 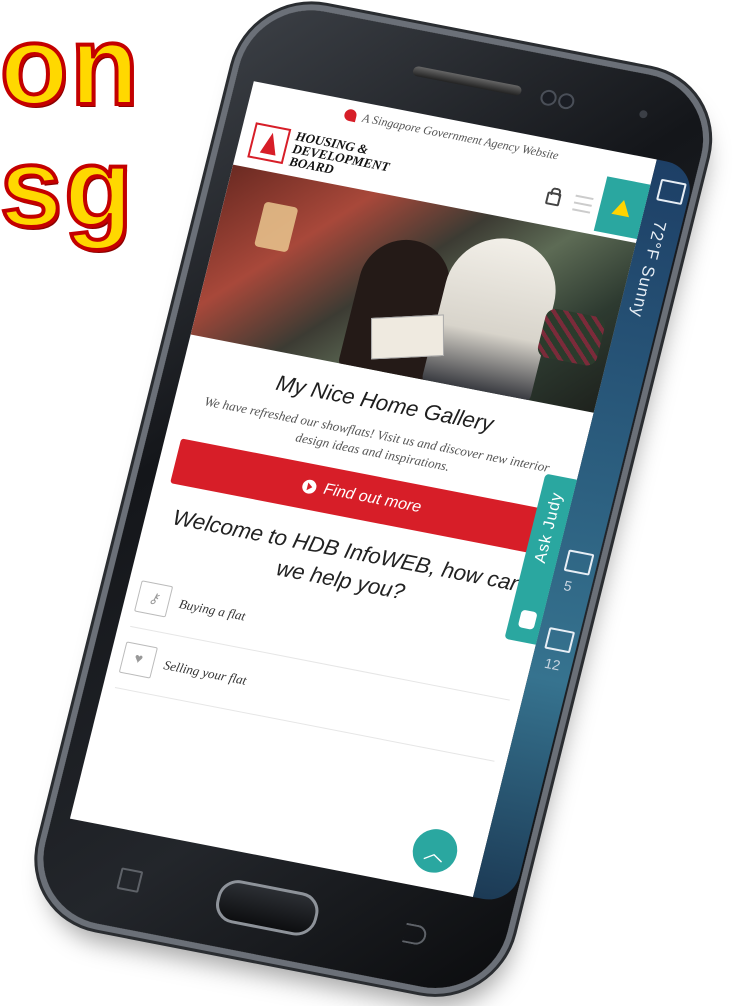 I want to click on headline-fragment-1: on, so click(x=70, y=65).